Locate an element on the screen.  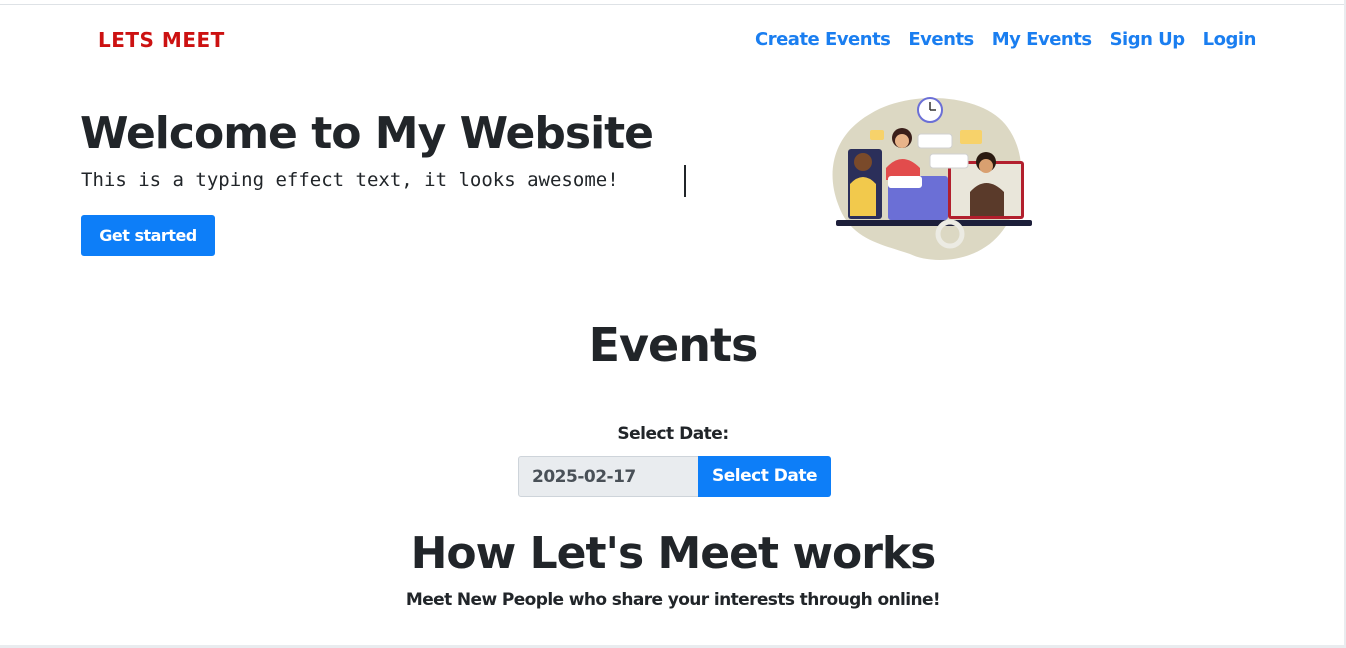
date-input is located at coordinates (608, 476).